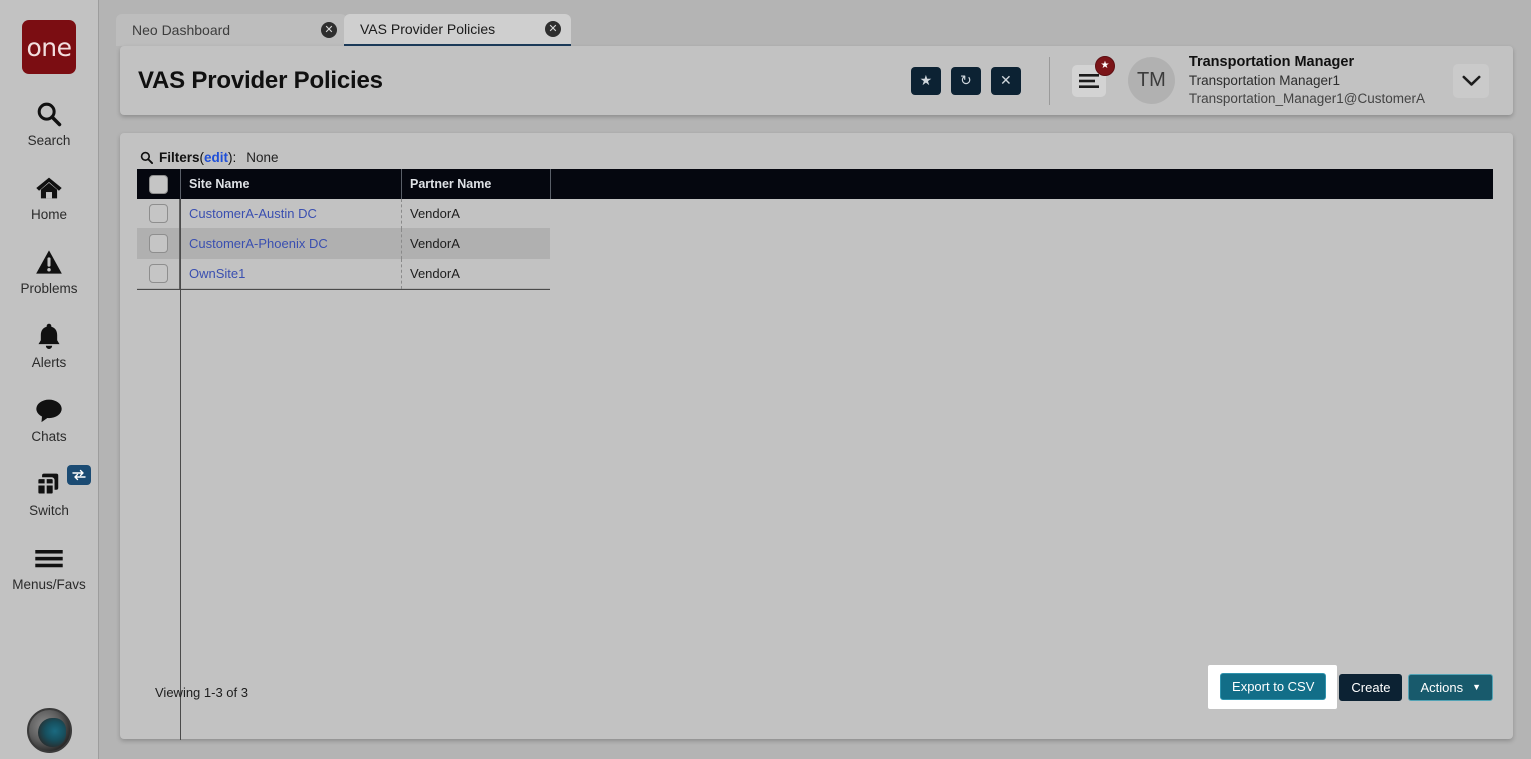  I want to click on agent-avatar-icon, so click(49, 730).